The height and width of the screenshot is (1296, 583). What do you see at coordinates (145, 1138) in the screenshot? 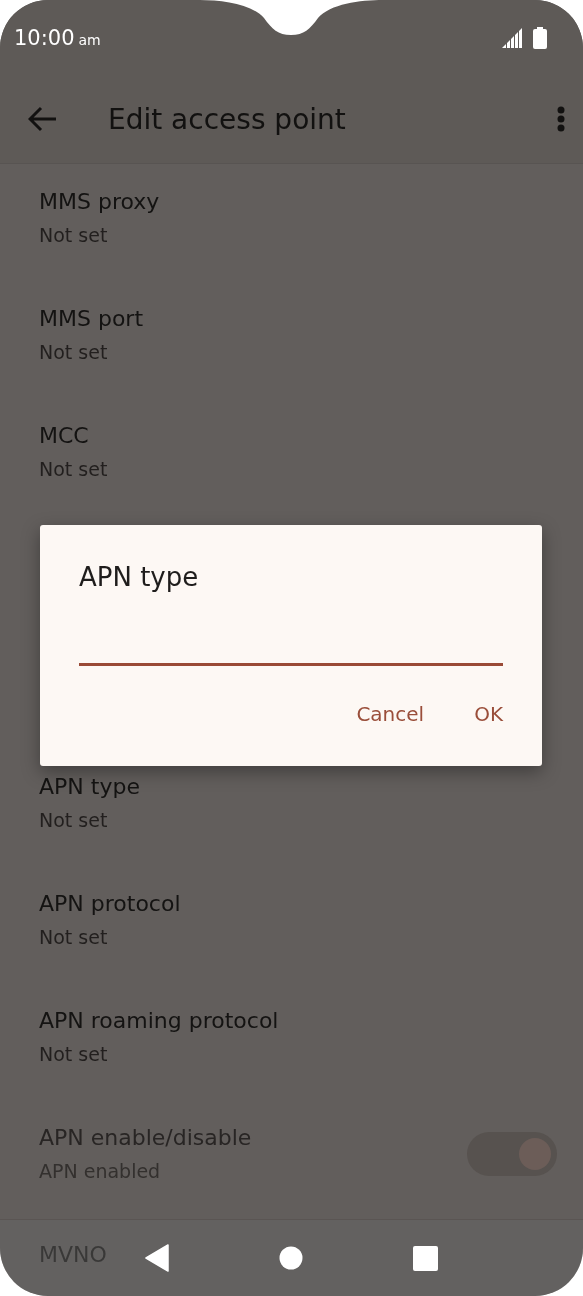
I see `setting-title: APN enable/disable` at bounding box center [145, 1138].